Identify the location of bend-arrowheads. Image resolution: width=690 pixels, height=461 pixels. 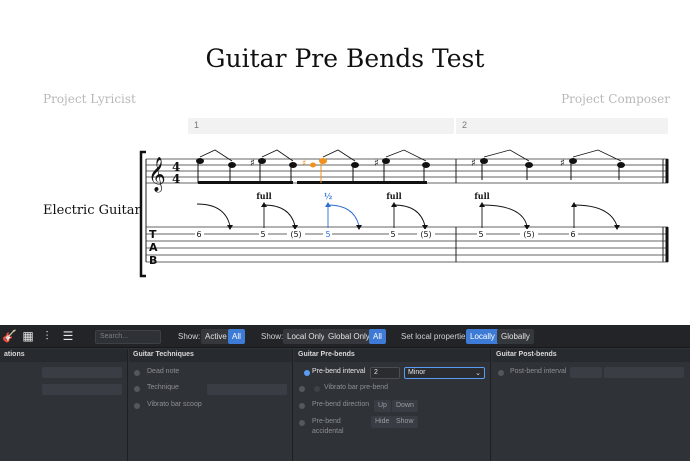
(423, 216).